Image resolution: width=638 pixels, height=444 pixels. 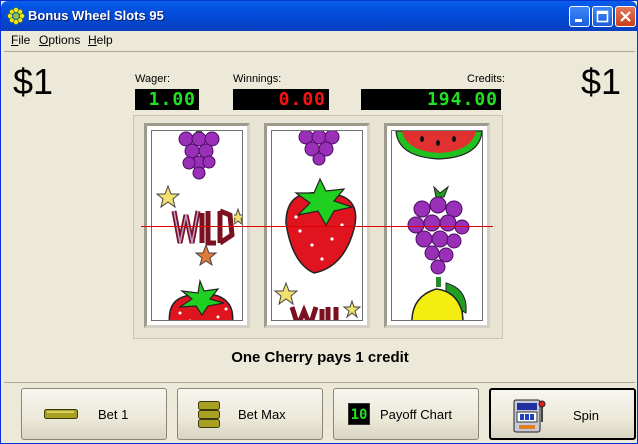 I want to click on right-bet-display: $1, so click(x=601, y=81).